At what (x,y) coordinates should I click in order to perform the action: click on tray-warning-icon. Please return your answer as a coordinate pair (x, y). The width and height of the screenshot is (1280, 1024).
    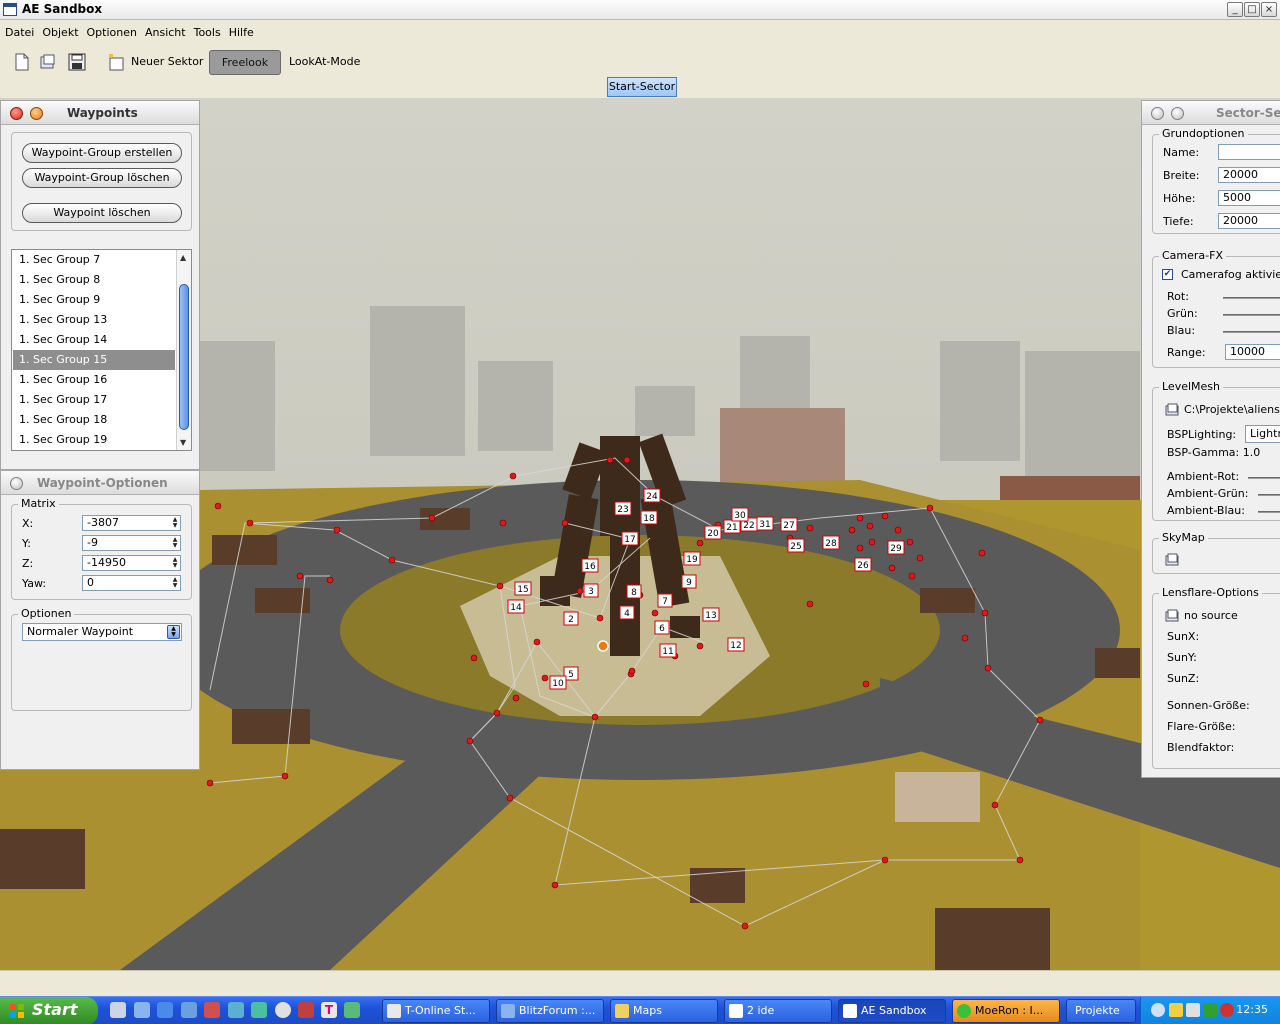
    Looking at the image, I should click on (1176, 1010).